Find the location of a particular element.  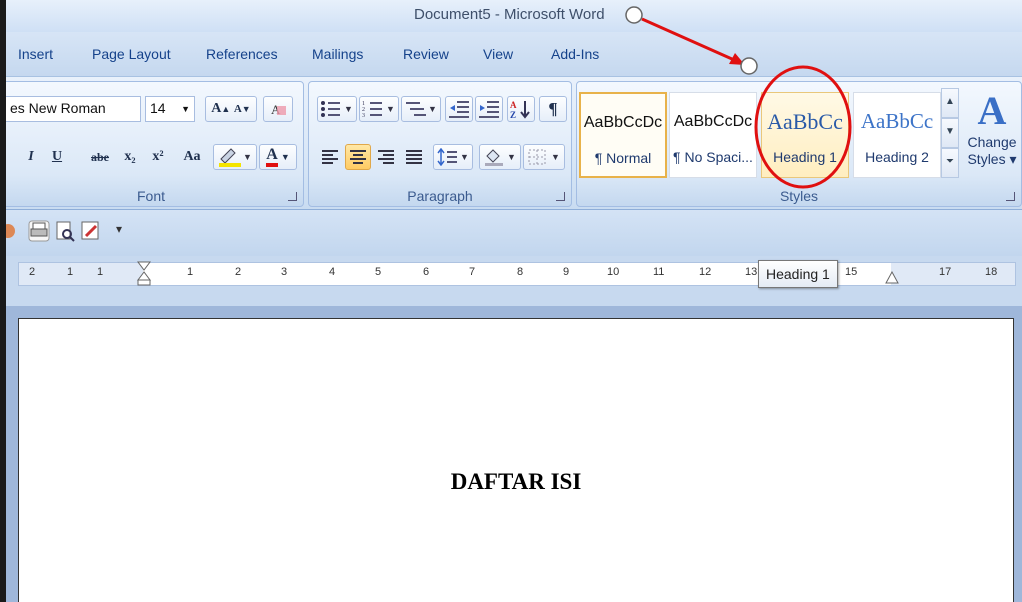

strikethrough-button: abe is located at coordinates (100, 157).